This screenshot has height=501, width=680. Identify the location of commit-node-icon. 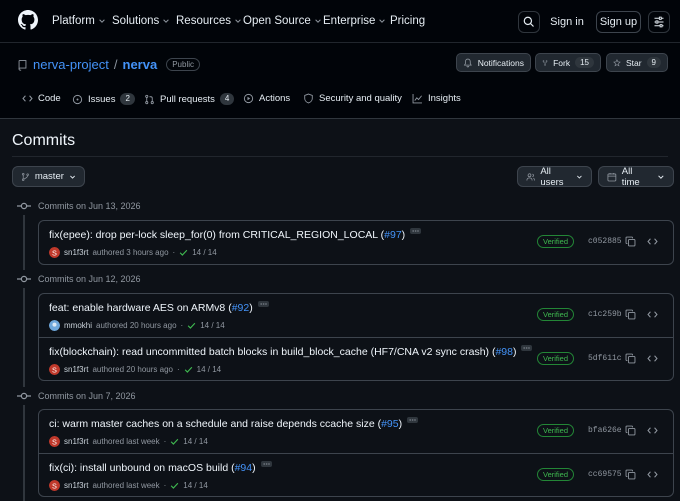
(24, 279).